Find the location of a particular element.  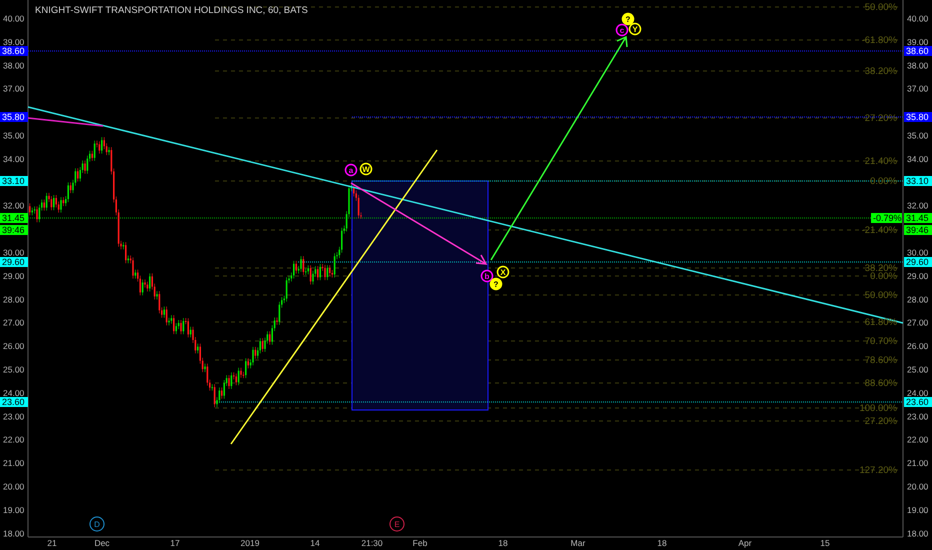

time-tick: 14 is located at coordinates (315, 543).